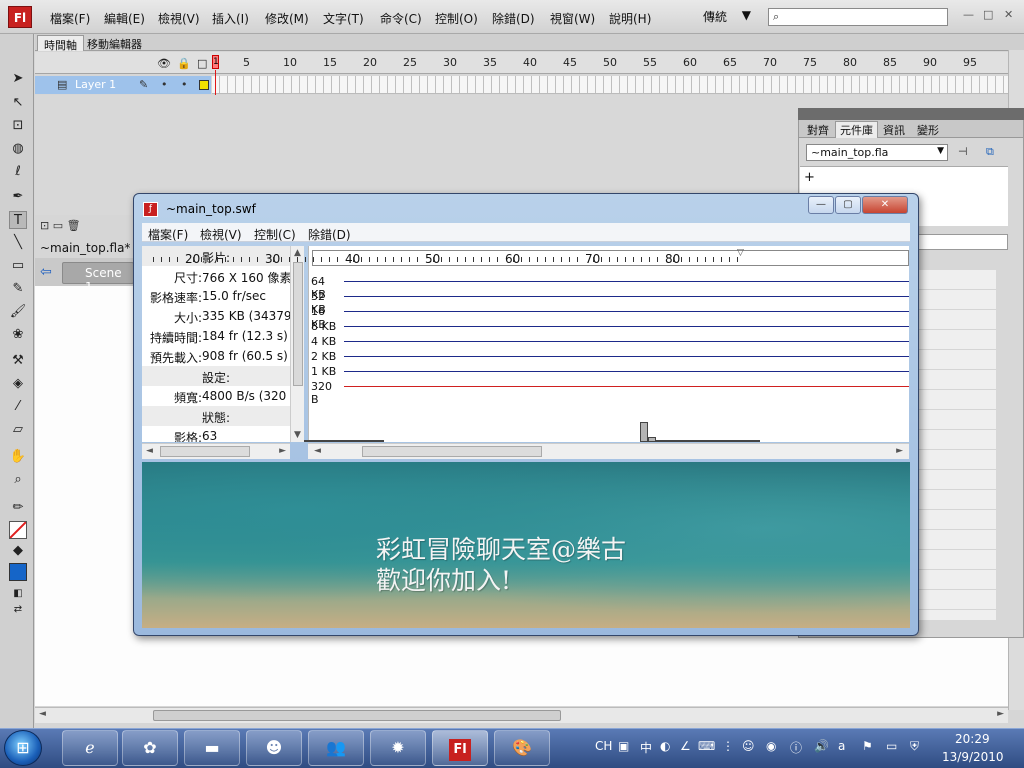 The image size is (1024, 768). I want to click on pencil-tool-icon: ✎, so click(18, 289).